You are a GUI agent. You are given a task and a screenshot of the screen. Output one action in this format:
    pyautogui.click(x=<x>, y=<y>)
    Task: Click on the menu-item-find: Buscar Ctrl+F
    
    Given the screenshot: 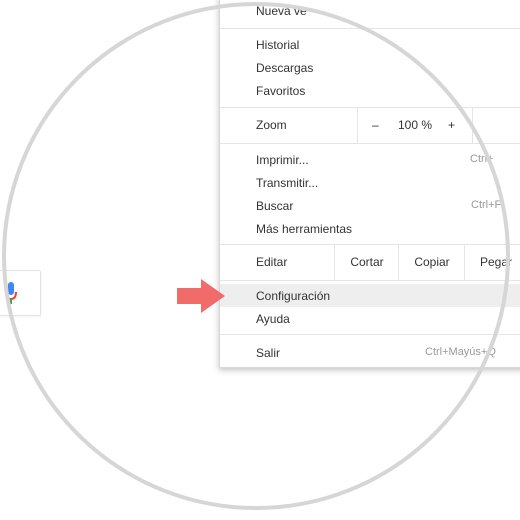 What is the action you would take?
    pyautogui.click(x=370, y=205)
    